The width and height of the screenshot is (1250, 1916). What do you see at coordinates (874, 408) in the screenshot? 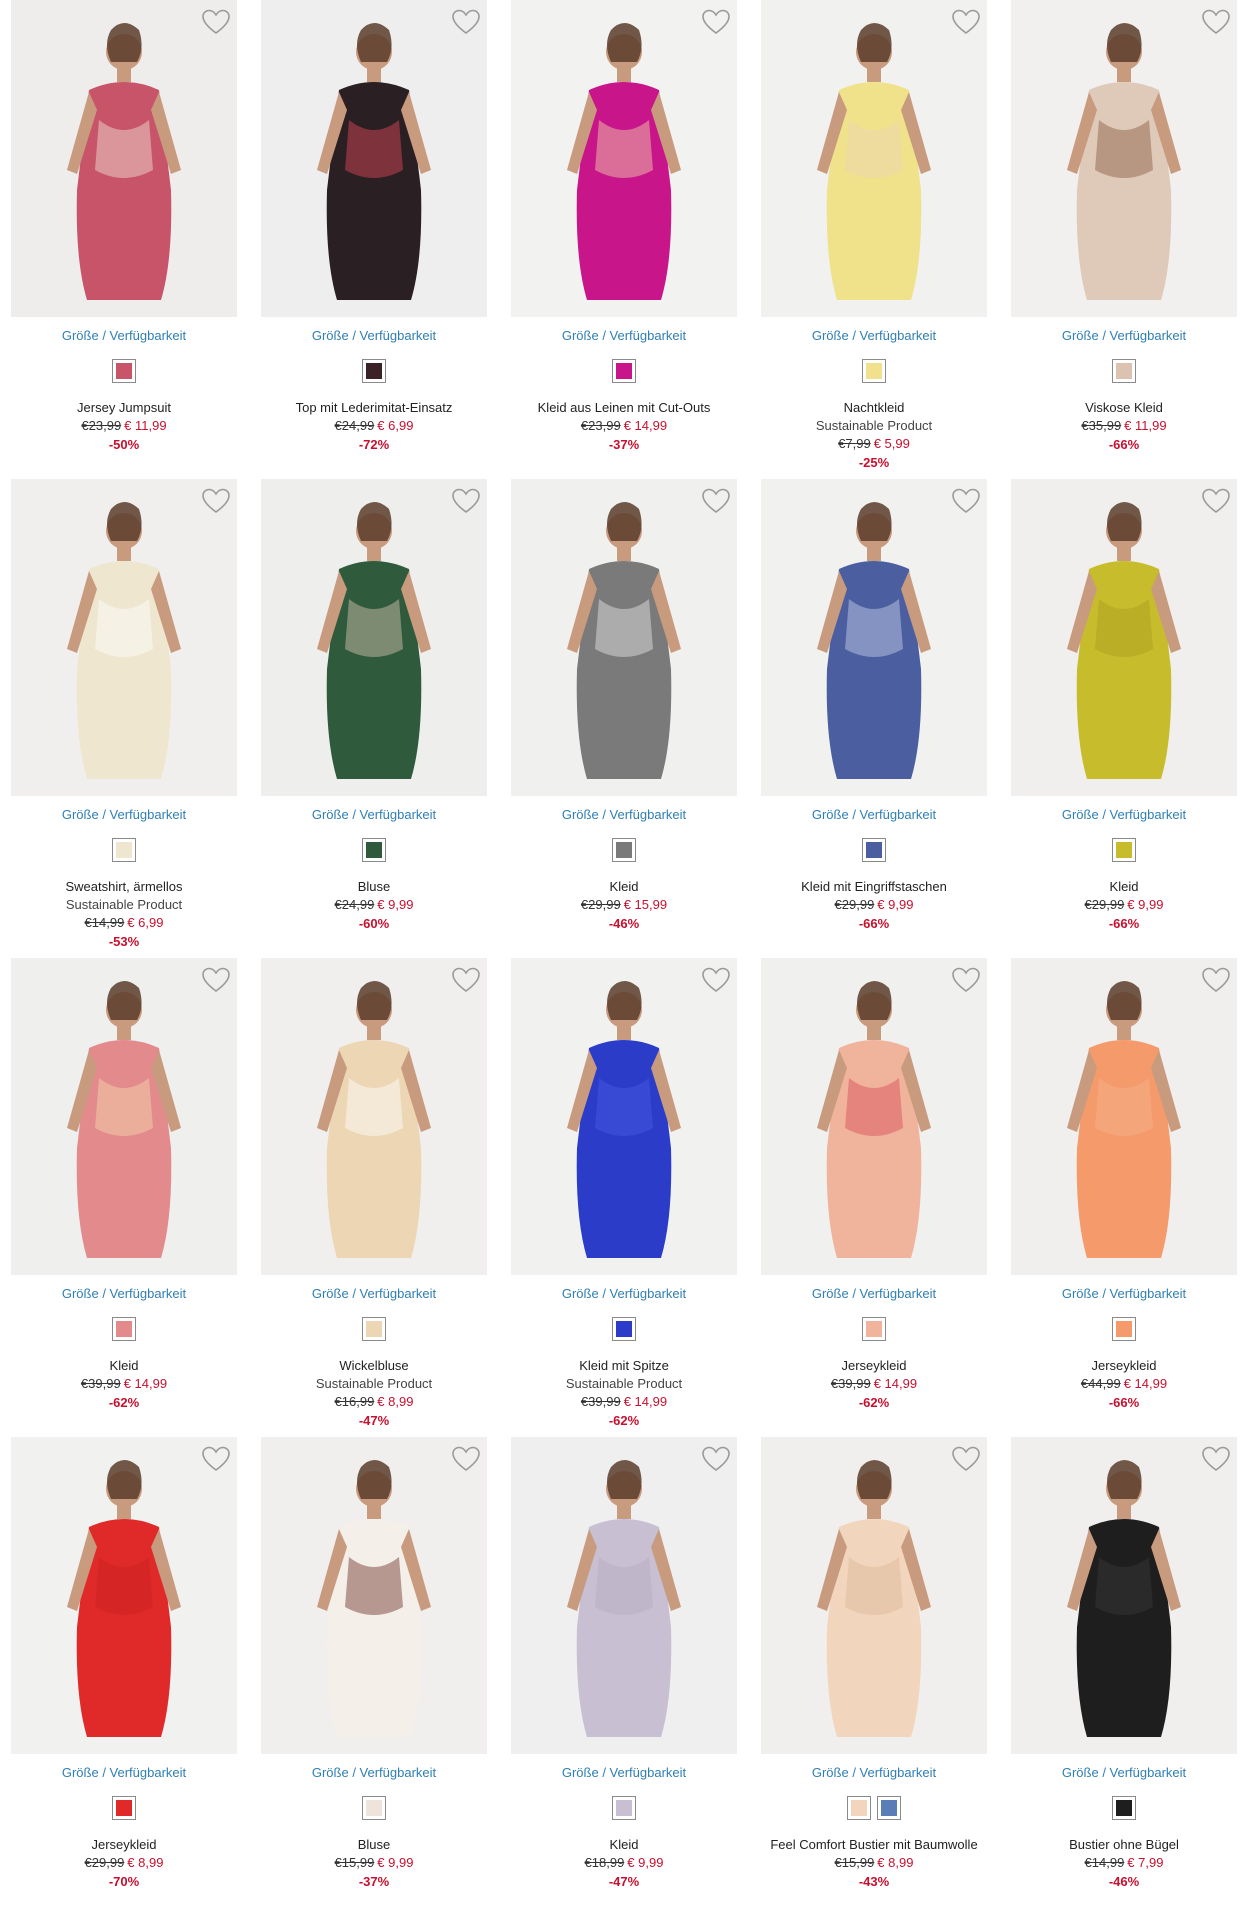
I see `product-name: Nachtkleid` at bounding box center [874, 408].